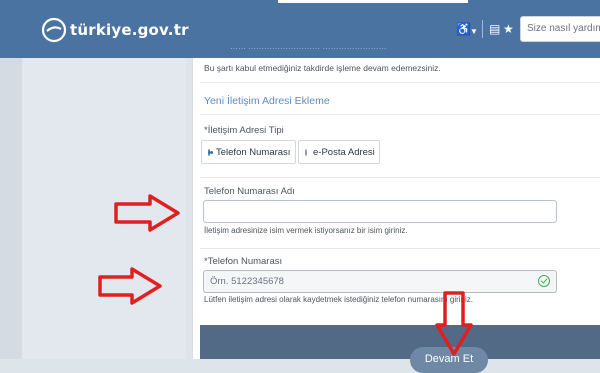  I want to click on search-input: Size nasıl yardım e, so click(560, 29).